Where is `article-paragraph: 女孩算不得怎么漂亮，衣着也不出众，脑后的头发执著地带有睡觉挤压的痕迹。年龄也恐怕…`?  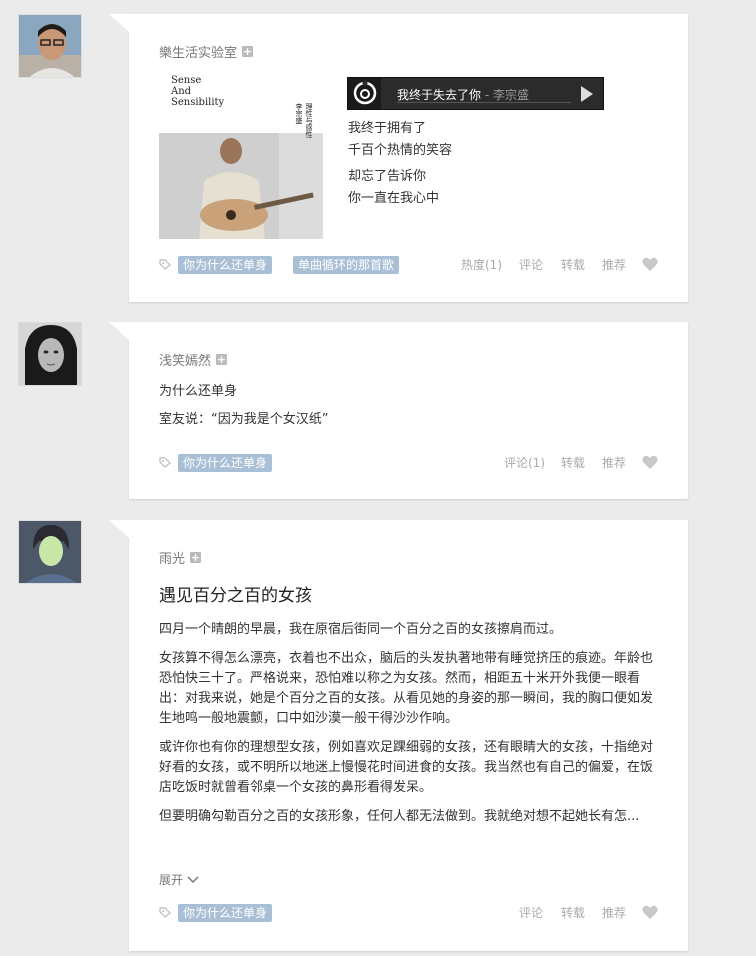 article-paragraph: 女孩算不得怎么漂亮，衣着也不出众，脑后的头发执著地带有睡觉挤压的痕迹。年龄也恐怕… is located at coordinates (406, 688).